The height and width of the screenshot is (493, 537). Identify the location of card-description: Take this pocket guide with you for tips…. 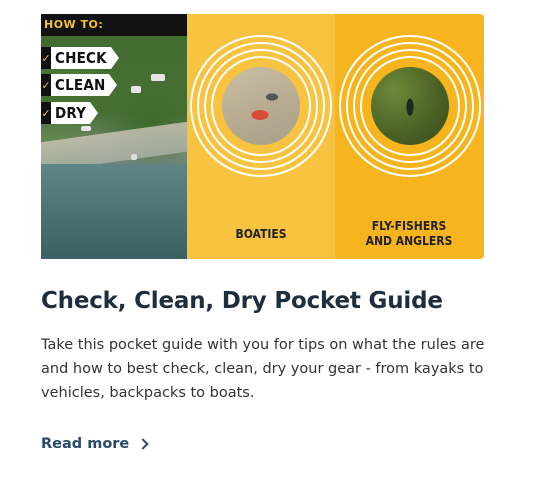
(263, 369).